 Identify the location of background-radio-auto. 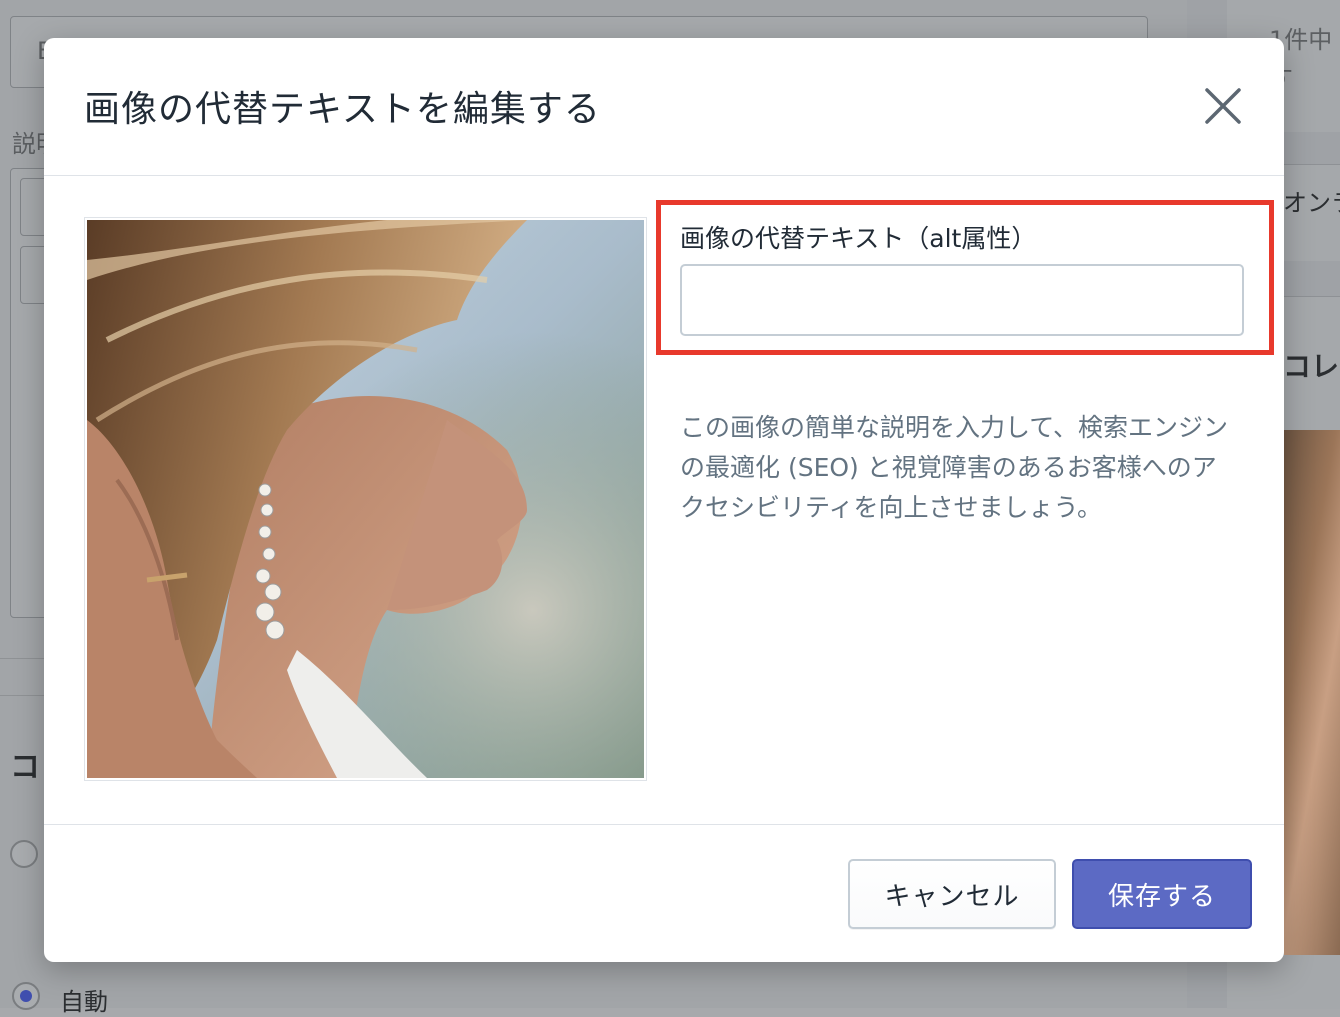
(26, 996).